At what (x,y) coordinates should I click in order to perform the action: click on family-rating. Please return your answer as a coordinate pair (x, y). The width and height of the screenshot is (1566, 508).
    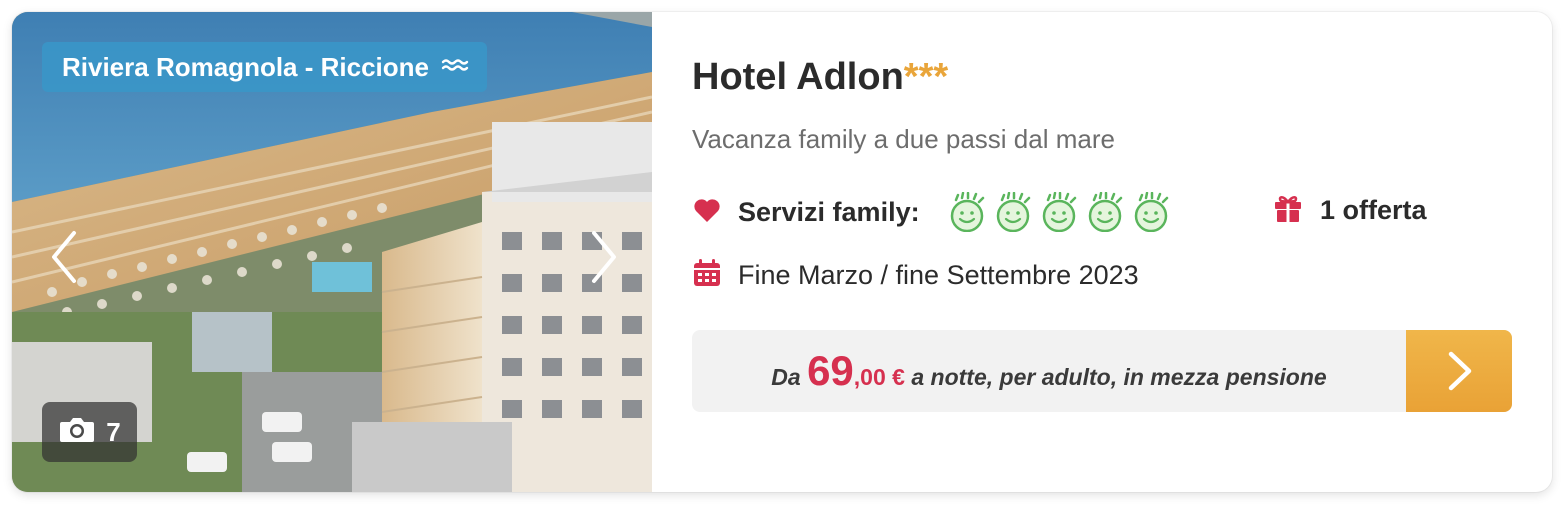
    Looking at the image, I should click on (1059, 212).